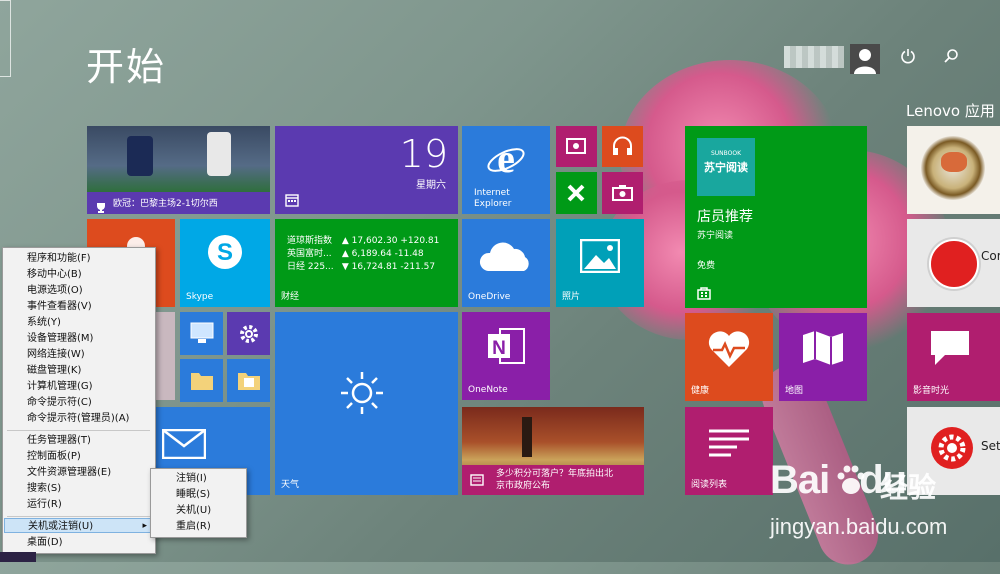  What do you see at coordinates (79, 322) in the screenshot?
I see `menu-item-system: 系统(Y)` at bounding box center [79, 322].